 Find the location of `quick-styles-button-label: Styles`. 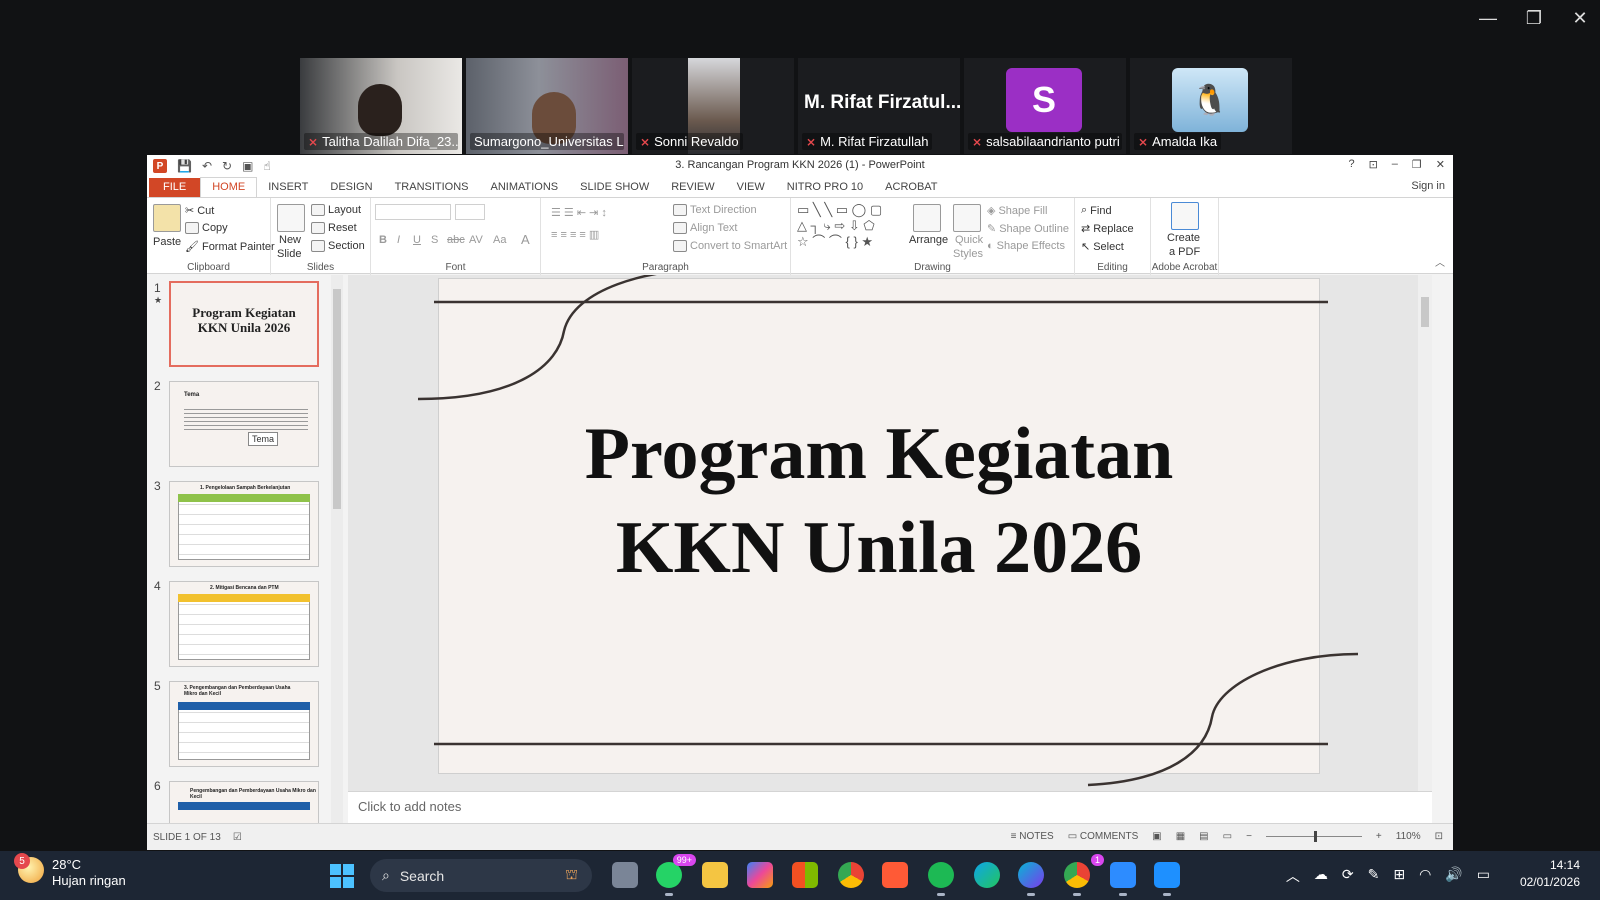

quick-styles-button-label: Styles is located at coordinates (968, 254).